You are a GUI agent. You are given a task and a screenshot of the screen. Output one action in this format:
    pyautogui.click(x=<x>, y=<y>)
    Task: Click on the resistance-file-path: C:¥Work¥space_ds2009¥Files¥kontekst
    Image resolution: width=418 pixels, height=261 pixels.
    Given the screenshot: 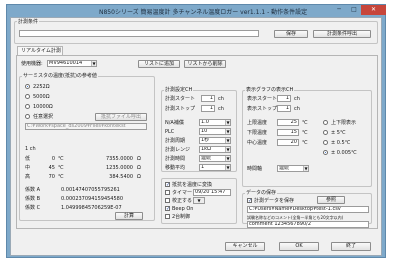 What is the action you would take?
    pyautogui.click(x=86, y=126)
    